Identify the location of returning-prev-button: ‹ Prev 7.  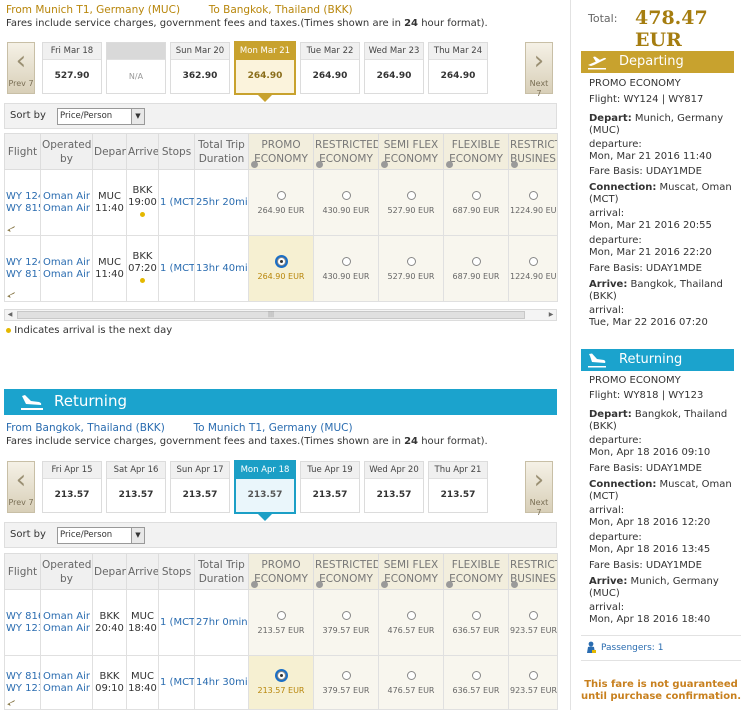
(21, 487).